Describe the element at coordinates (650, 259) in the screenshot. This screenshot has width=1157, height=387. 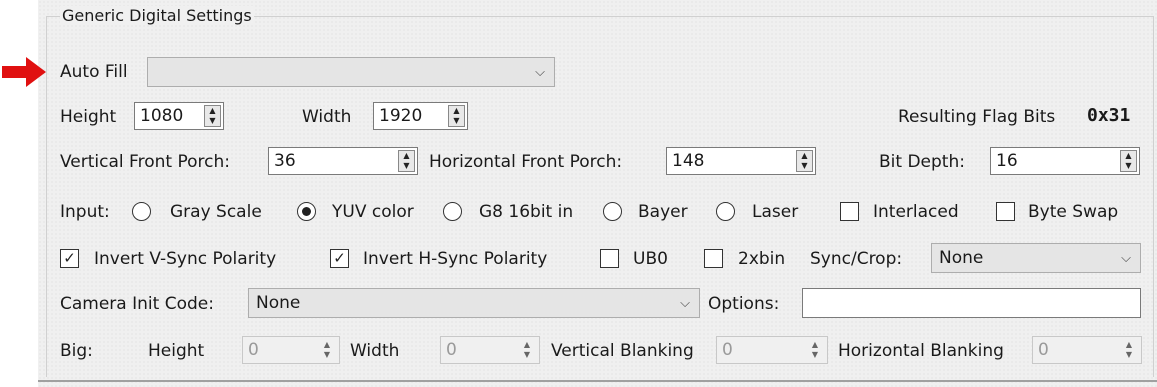
I see `ub0-label: UB0` at that location.